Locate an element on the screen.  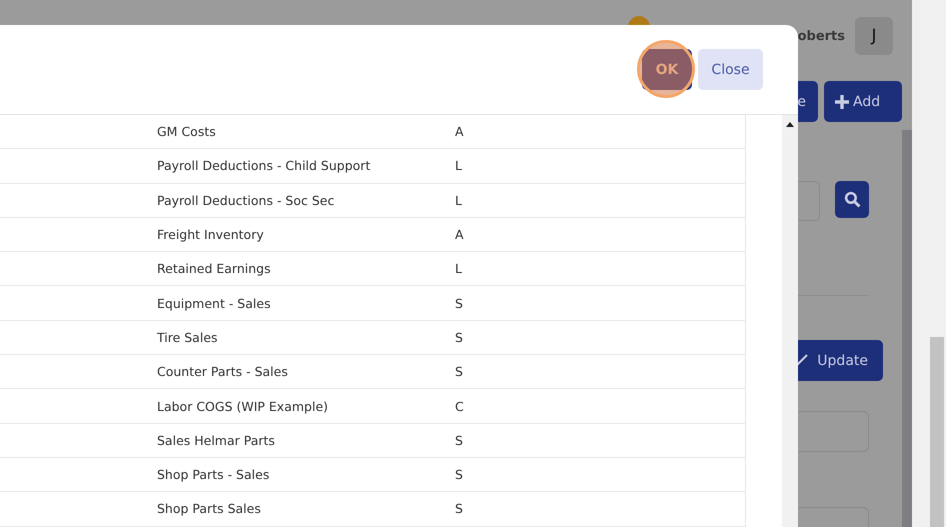
table-cell-text: Payroll Deductions - Soc Sec is located at coordinates (246, 200).